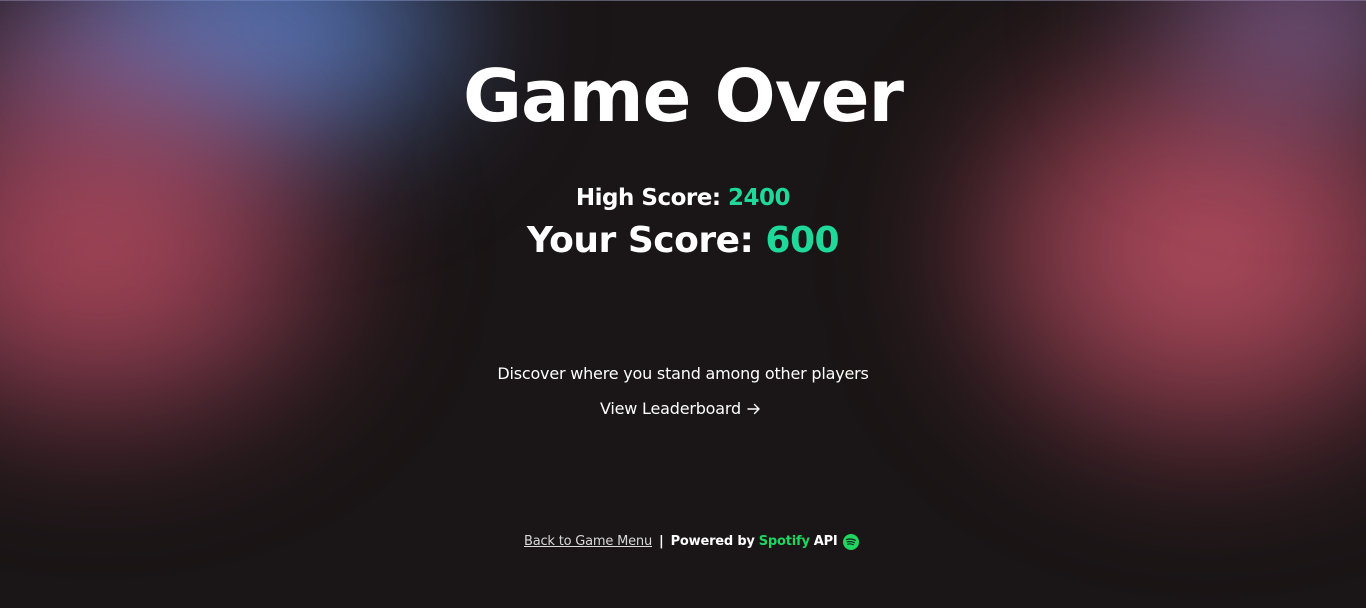  I want to click on high-score-value: 2400, so click(759, 198).